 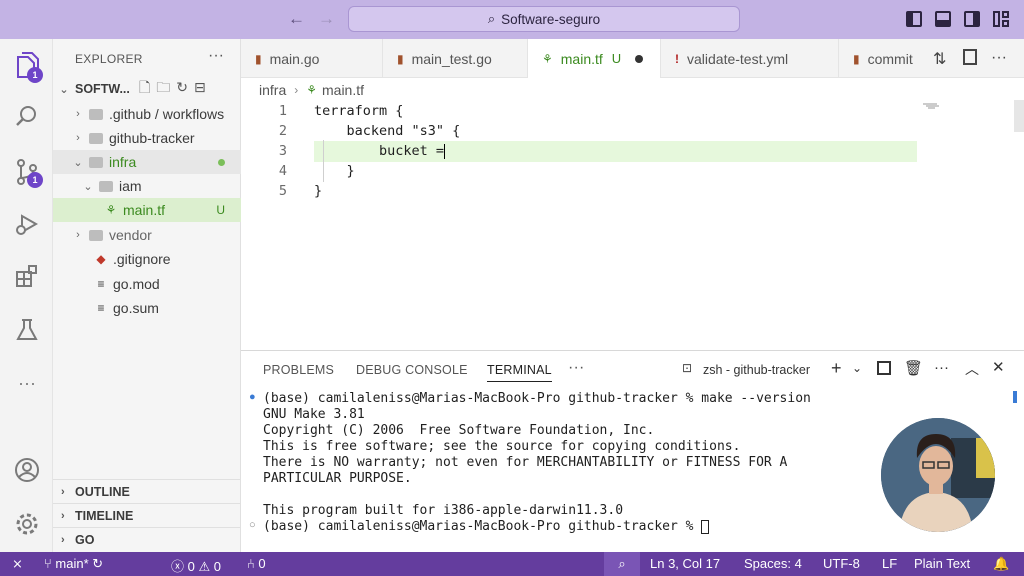 What do you see at coordinates (147, 284) in the screenshot?
I see `tree-item-go-mod: ≡ go.mod` at bounding box center [147, 284].